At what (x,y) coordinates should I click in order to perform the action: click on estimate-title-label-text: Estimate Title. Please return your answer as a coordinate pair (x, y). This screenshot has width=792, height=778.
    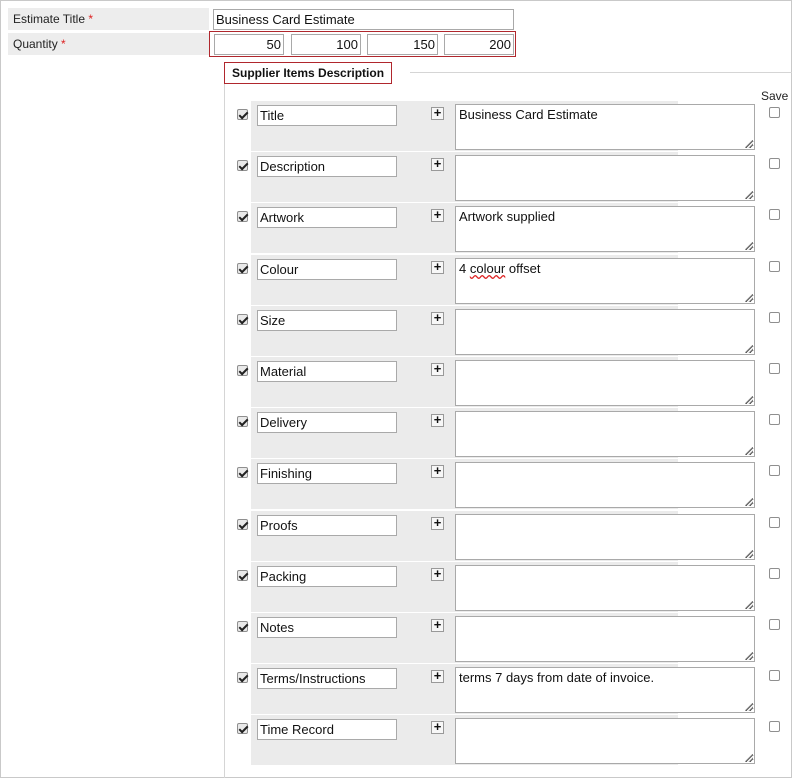
    Looking at the image, I should click on (49, 19).